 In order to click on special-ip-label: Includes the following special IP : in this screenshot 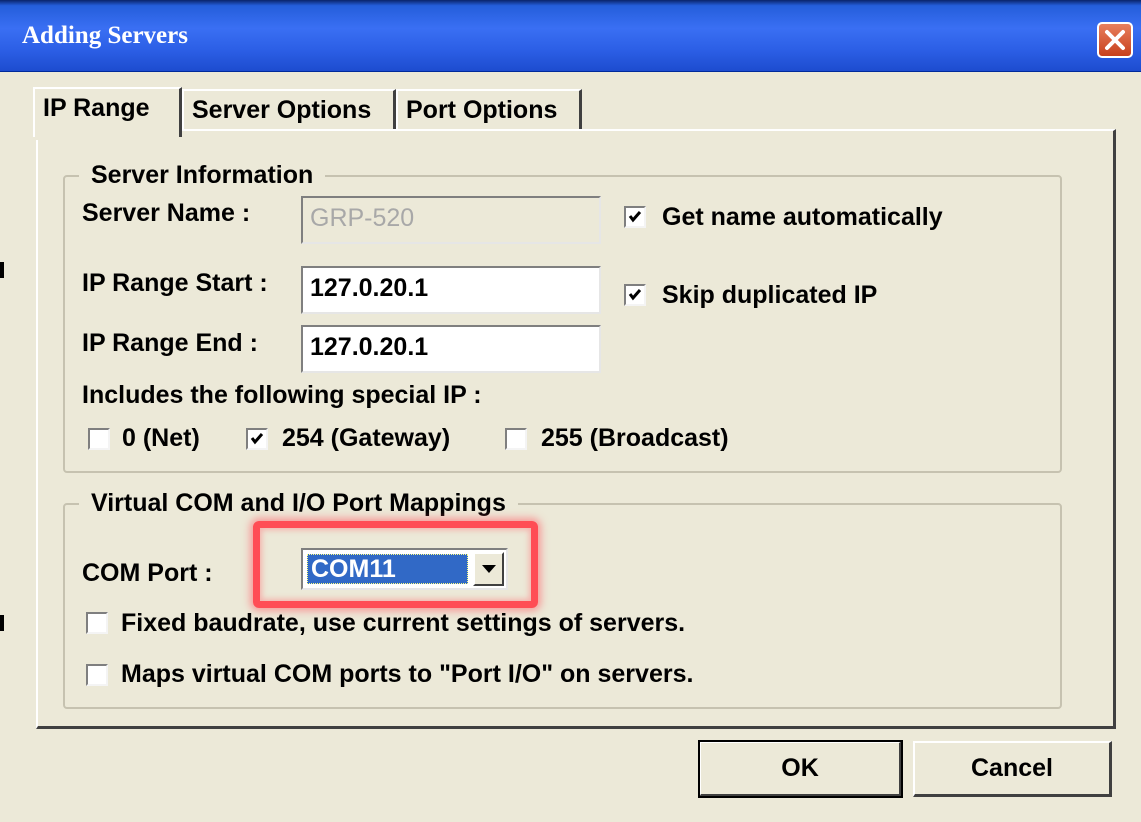, I will do `click(282, 395)`.